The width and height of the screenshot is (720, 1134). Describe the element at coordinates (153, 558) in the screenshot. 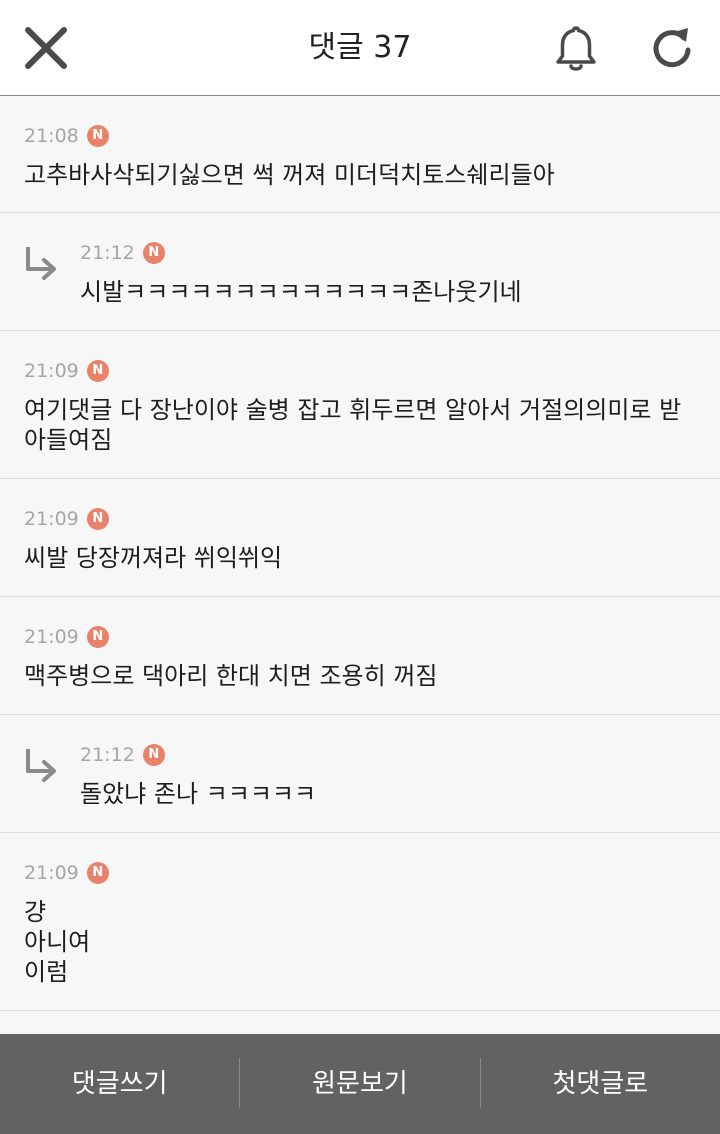

I see `comment-text: 씨발 당장꺼져라 쒸익쒸익` at that location.